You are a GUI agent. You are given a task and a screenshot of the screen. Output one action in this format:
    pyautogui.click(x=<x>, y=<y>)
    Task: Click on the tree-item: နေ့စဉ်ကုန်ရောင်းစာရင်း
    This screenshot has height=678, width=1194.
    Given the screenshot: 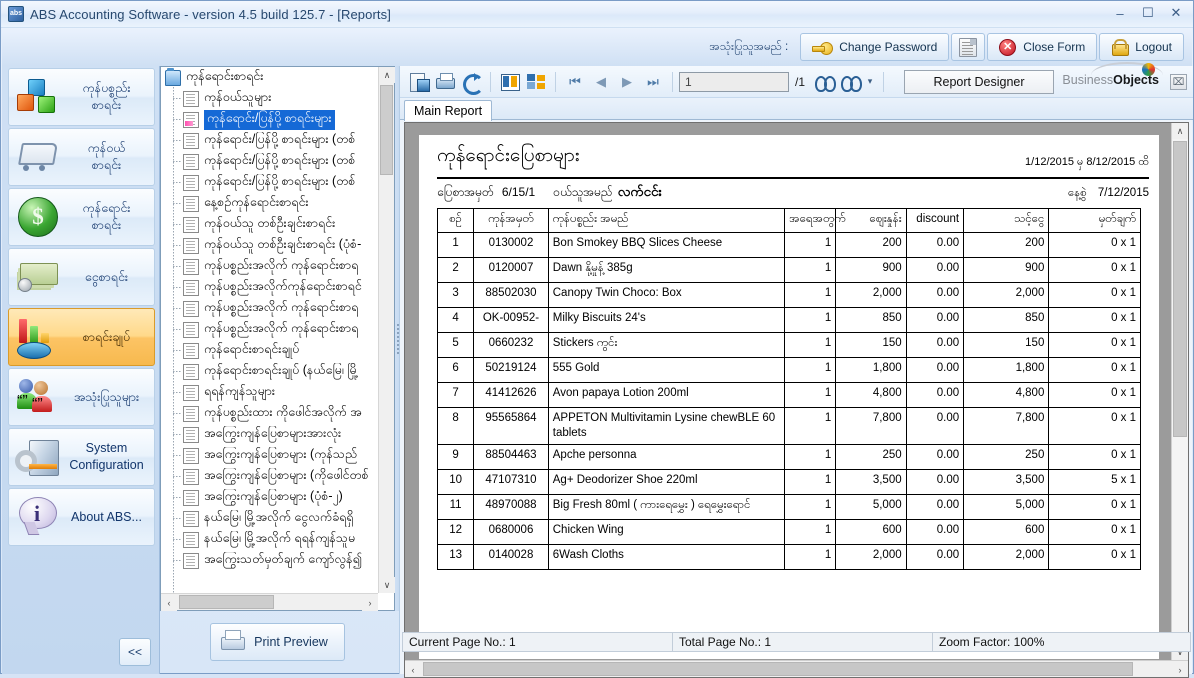 What is the action you would take?
    pyautogui.click(x=269, y=203)
    